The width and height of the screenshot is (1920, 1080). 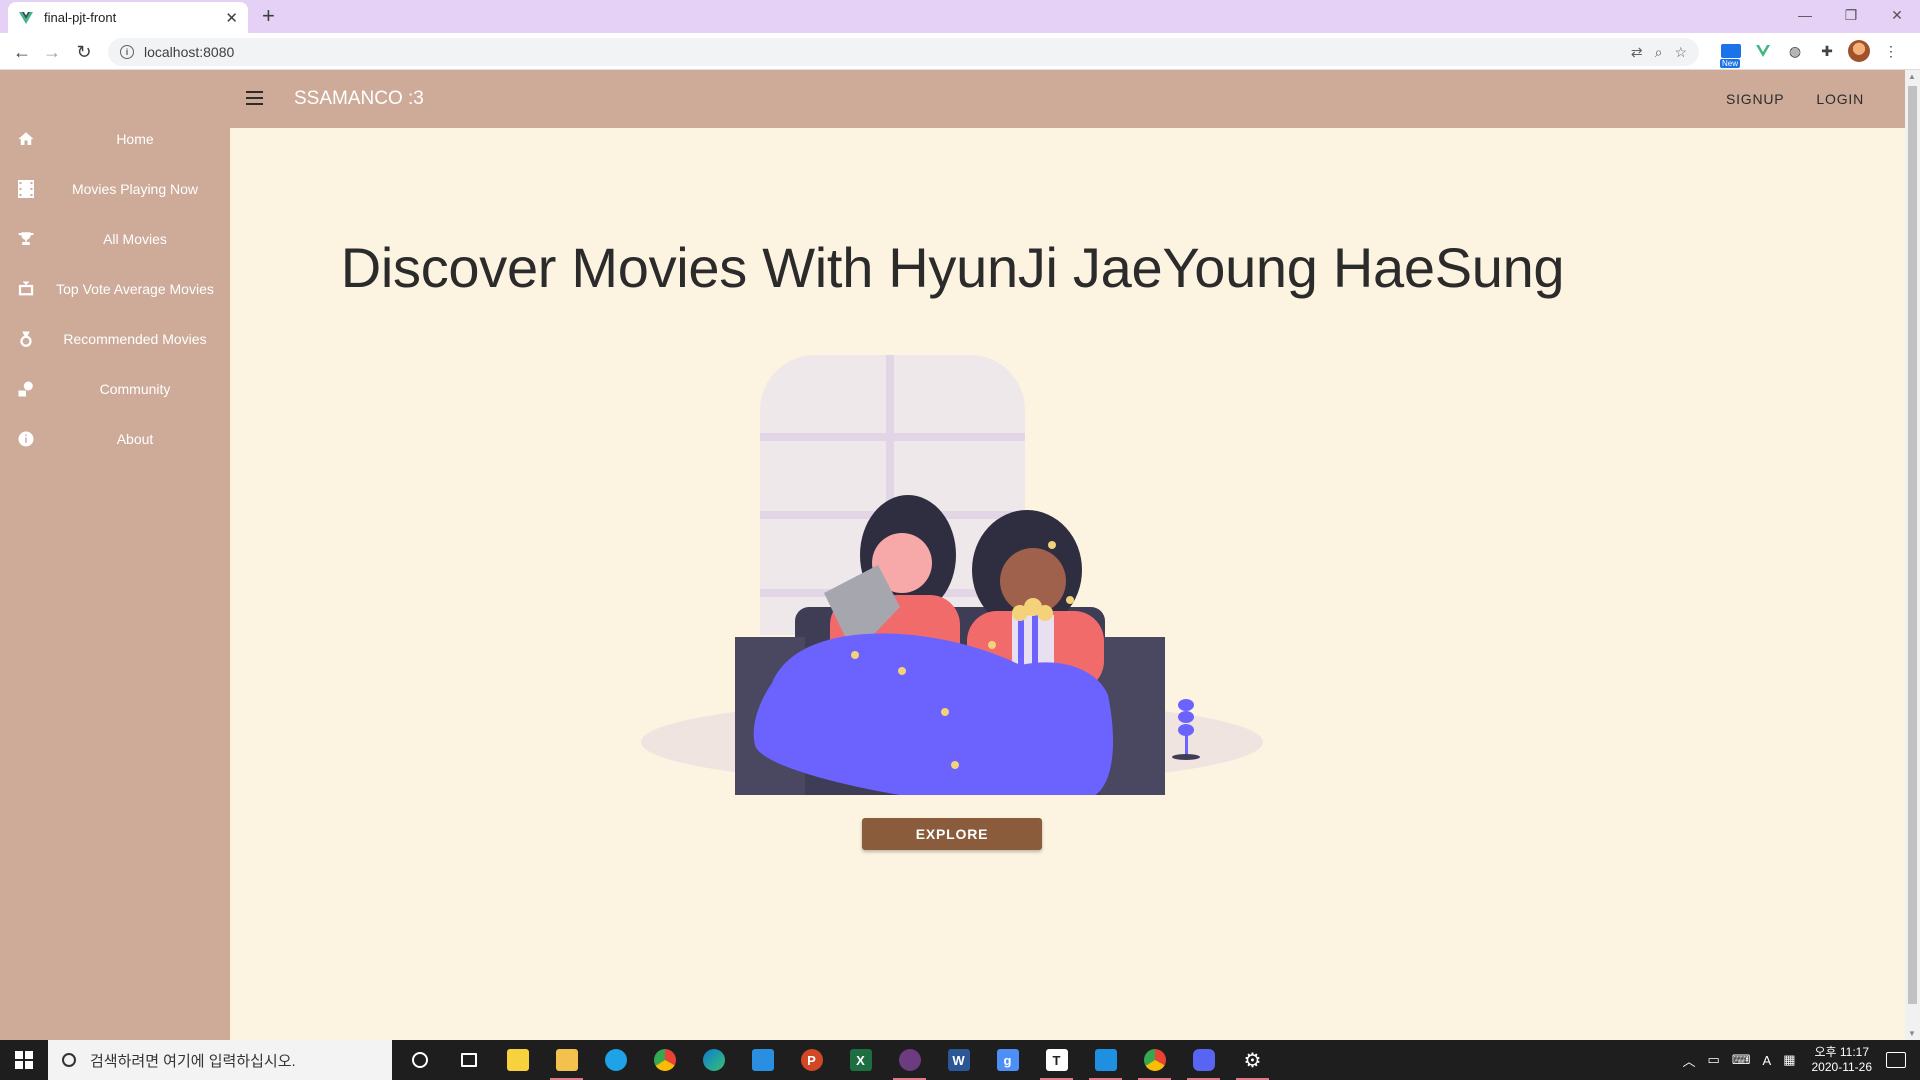 I want to click on network-icon: ▭, so click(x=1713, y=1060).